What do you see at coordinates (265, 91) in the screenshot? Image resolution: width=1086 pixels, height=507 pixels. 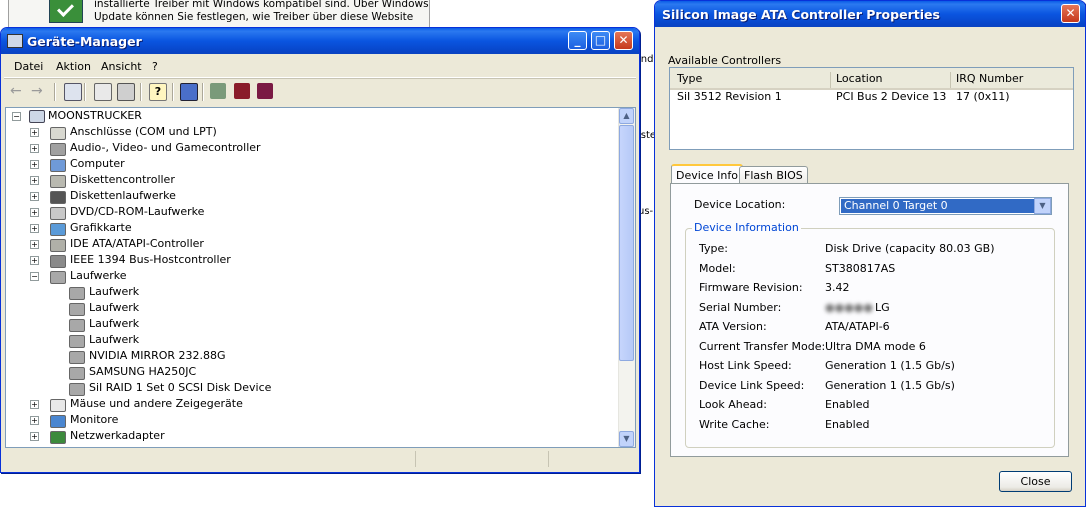 I see `disable-icon` at bounding box center [265, 91].